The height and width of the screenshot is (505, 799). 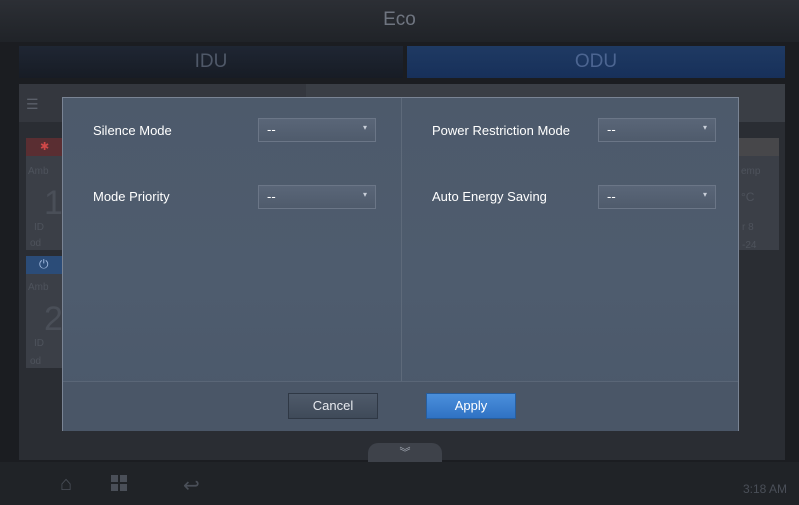 What do you see at coordinates (53, 319) in the screenshot?
I see `card-value: 2` at bounding box center [53, 319].